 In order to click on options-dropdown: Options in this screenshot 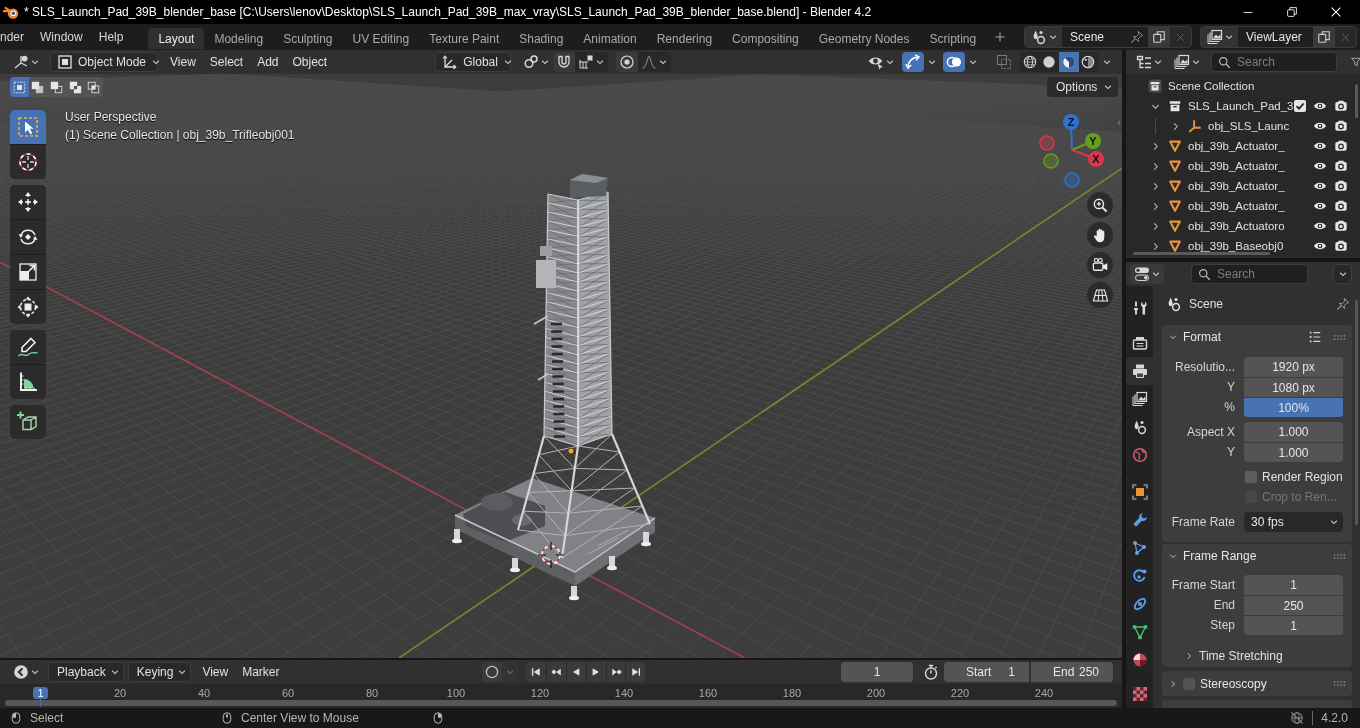, I will do `click(1082, 87)`.